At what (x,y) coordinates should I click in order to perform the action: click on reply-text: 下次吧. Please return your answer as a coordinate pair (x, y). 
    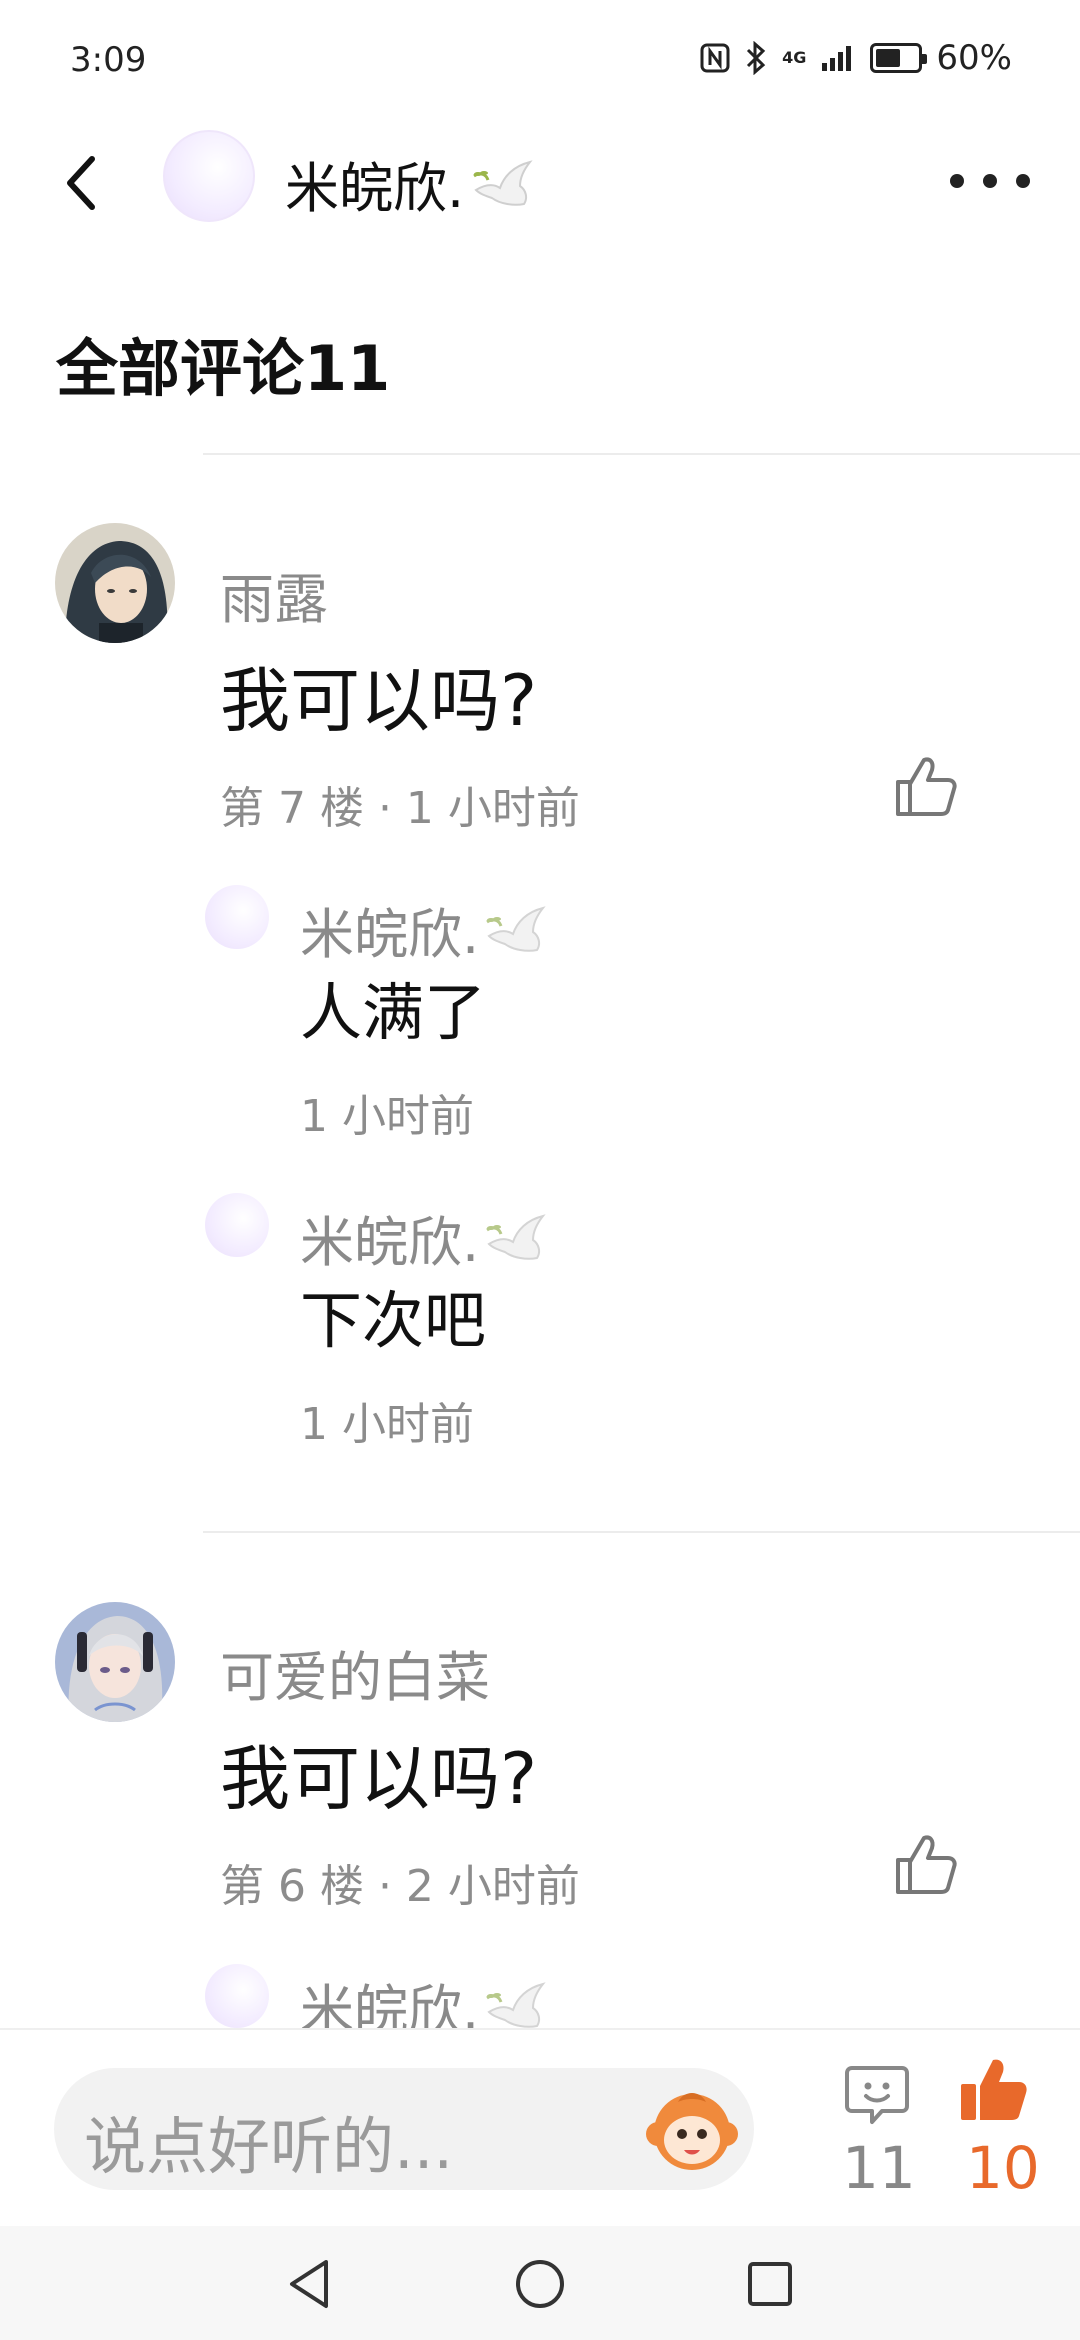
    Looking at the image, I should click on (393, 1320).